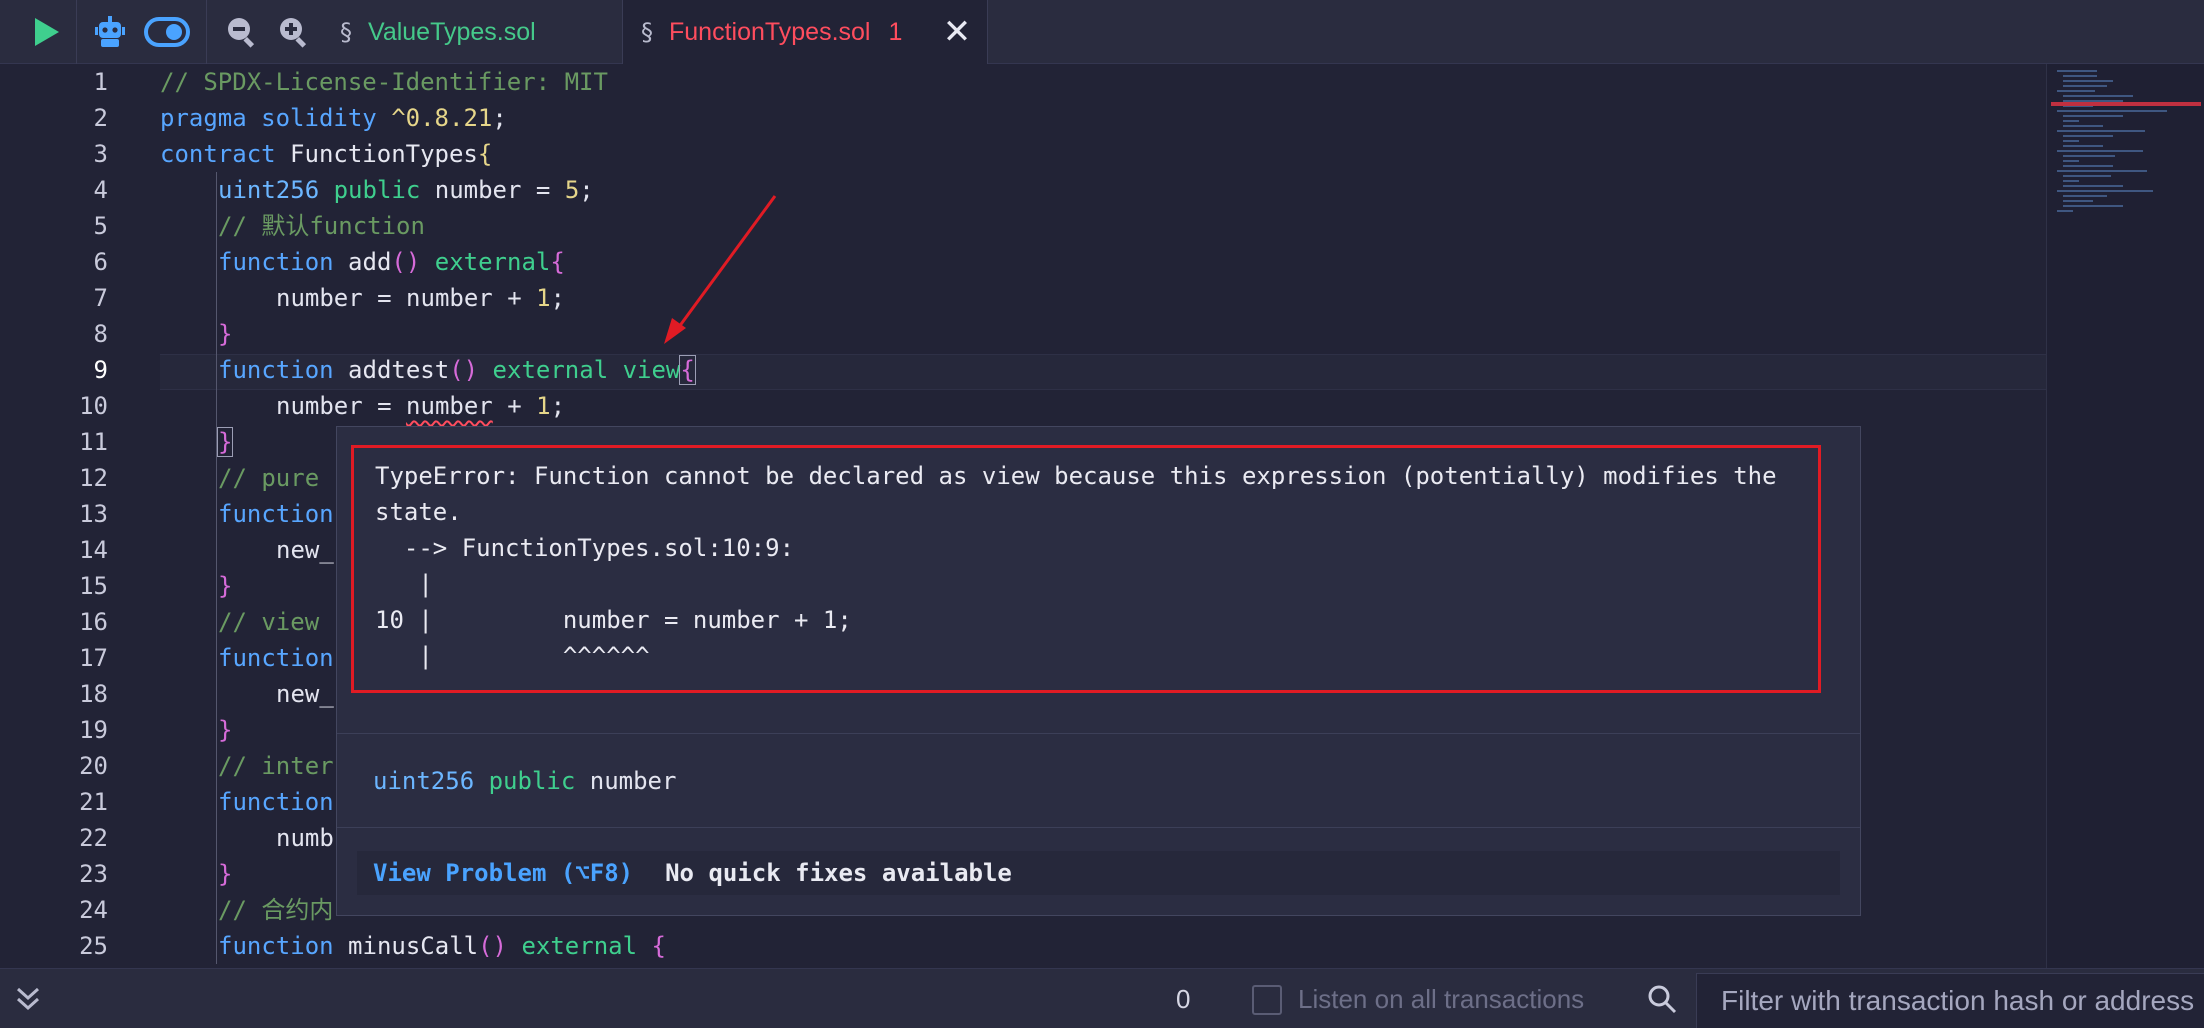 This screenshot has height=1028, width=2204. I want to click on line-number: 18, so click(93, 694).